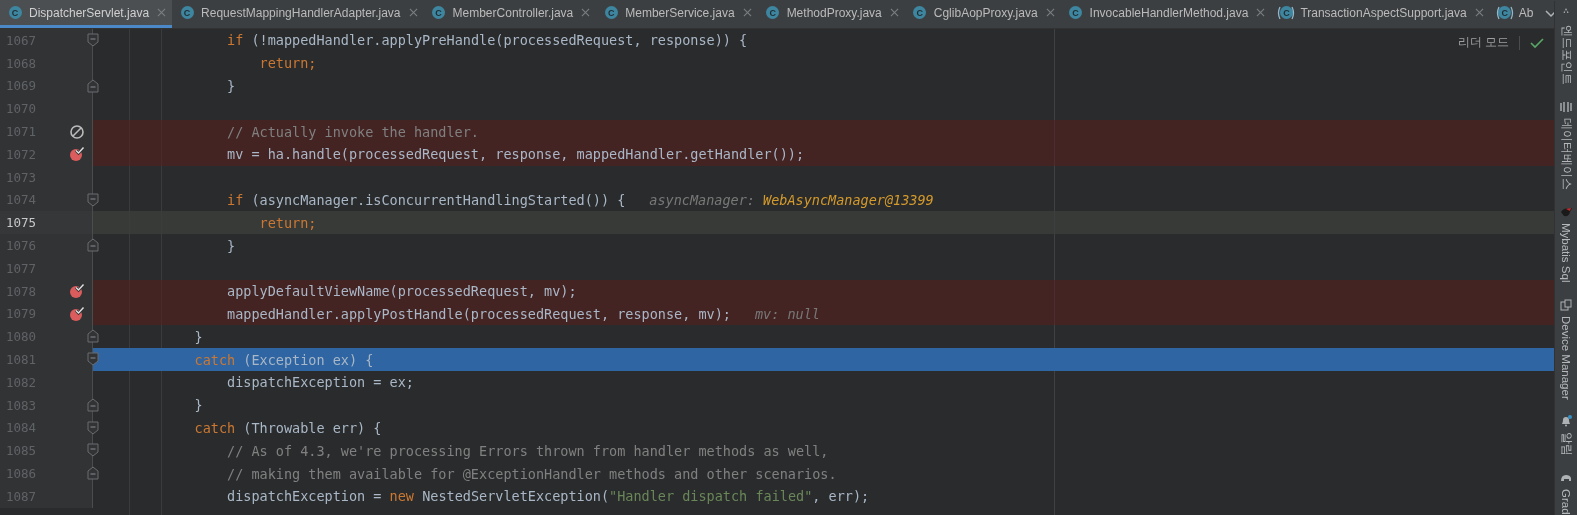 The width and height of the screenshot is (1577, 515). What do you see at coordinates (1566, 55) in the screenshot?
I see `tool-window-button: 엔드포인트` at bounding box center [1566, 55].